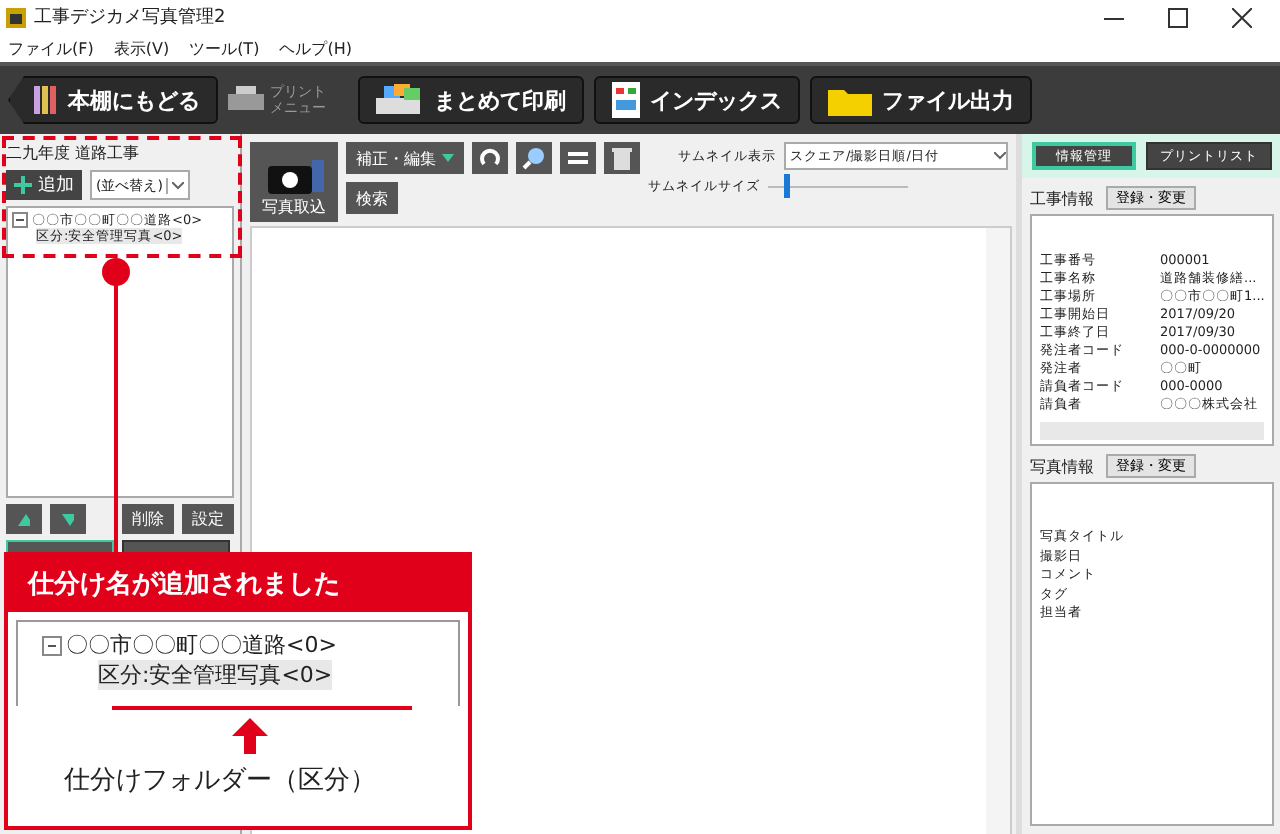  What do you see at coordinates (850, 100) in the screenshot?
I see `folder-icon` at bounding box center [850, 100].